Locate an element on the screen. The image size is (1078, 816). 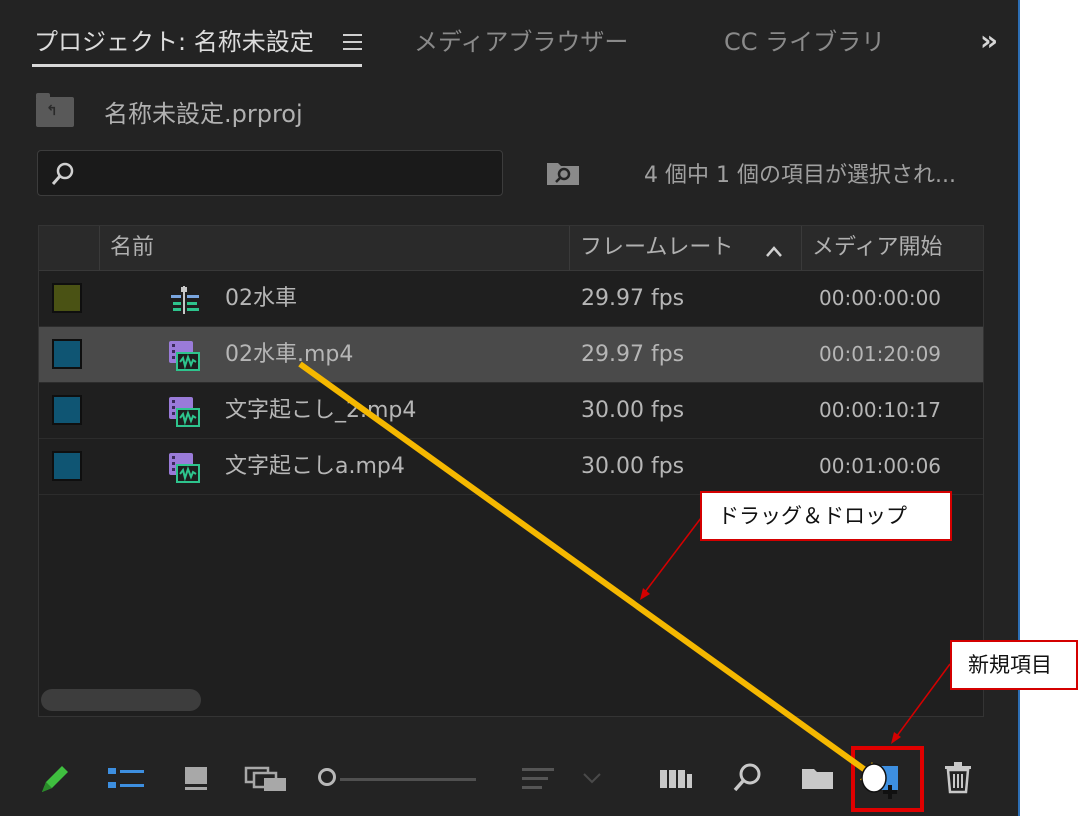
tab-project: プロジェクト: 名称未設定 is located at coordinates (174, 39).